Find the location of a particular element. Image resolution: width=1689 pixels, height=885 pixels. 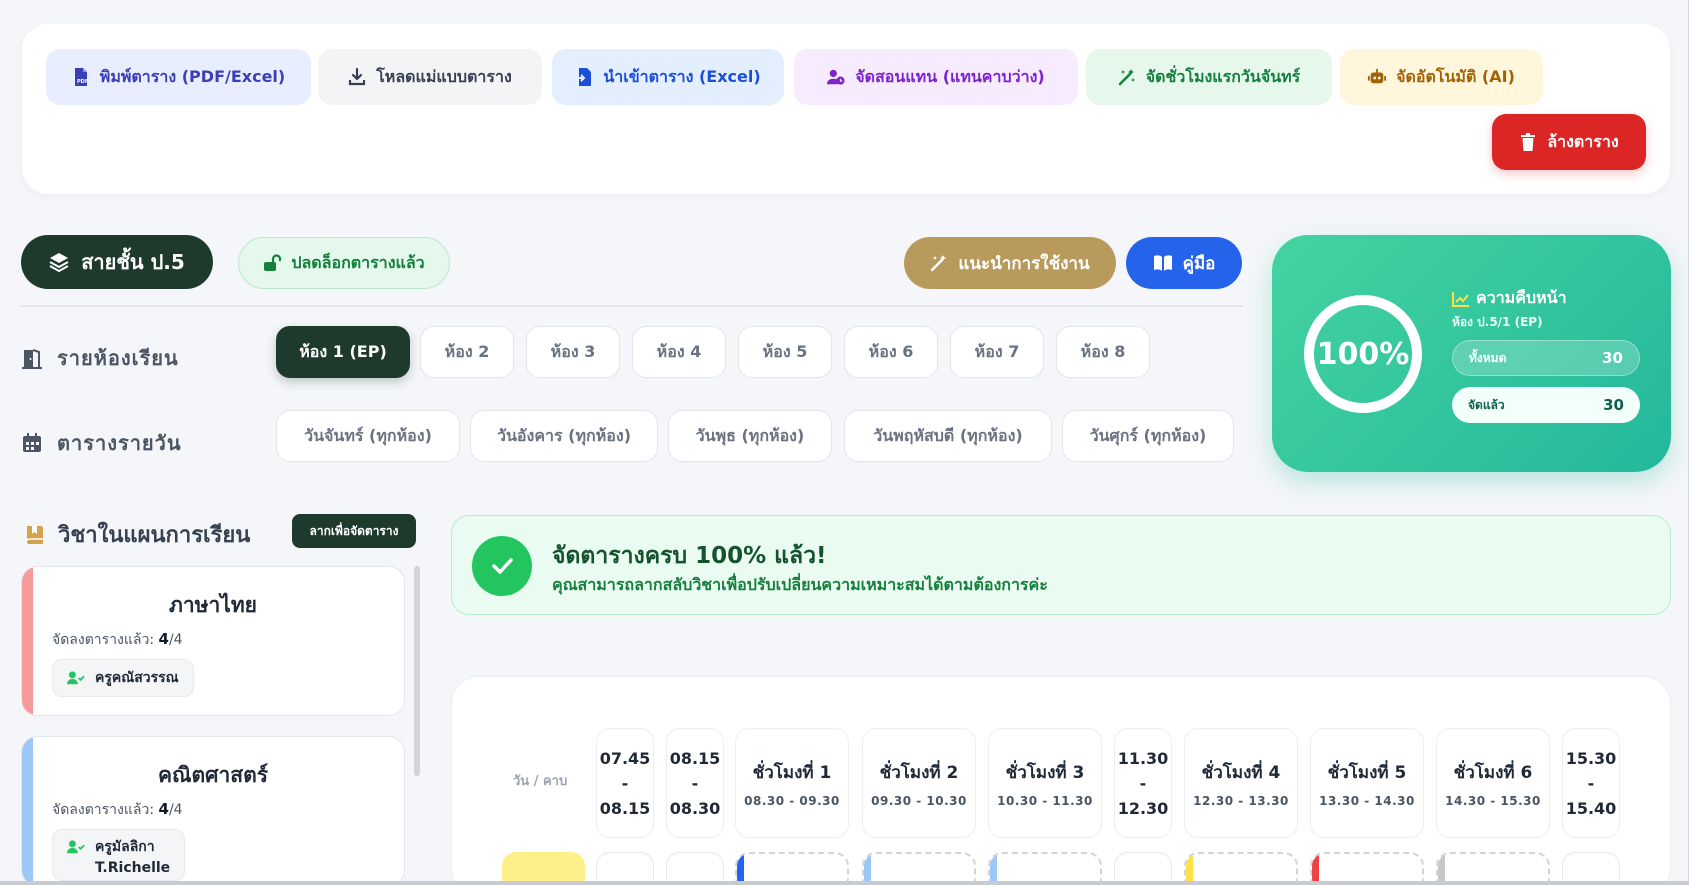

clear-schedule-button: ล้างตาราง is located at coordinates (1569, 142).